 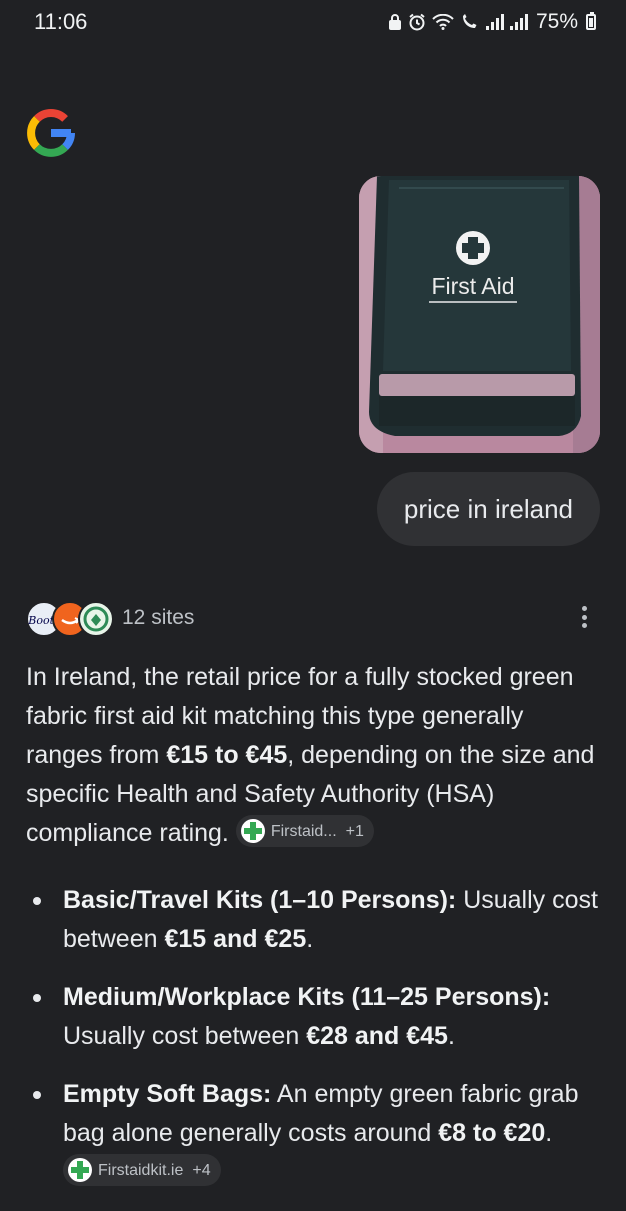 I want to click on chip-count: +4, so click(x=201, y=1170).